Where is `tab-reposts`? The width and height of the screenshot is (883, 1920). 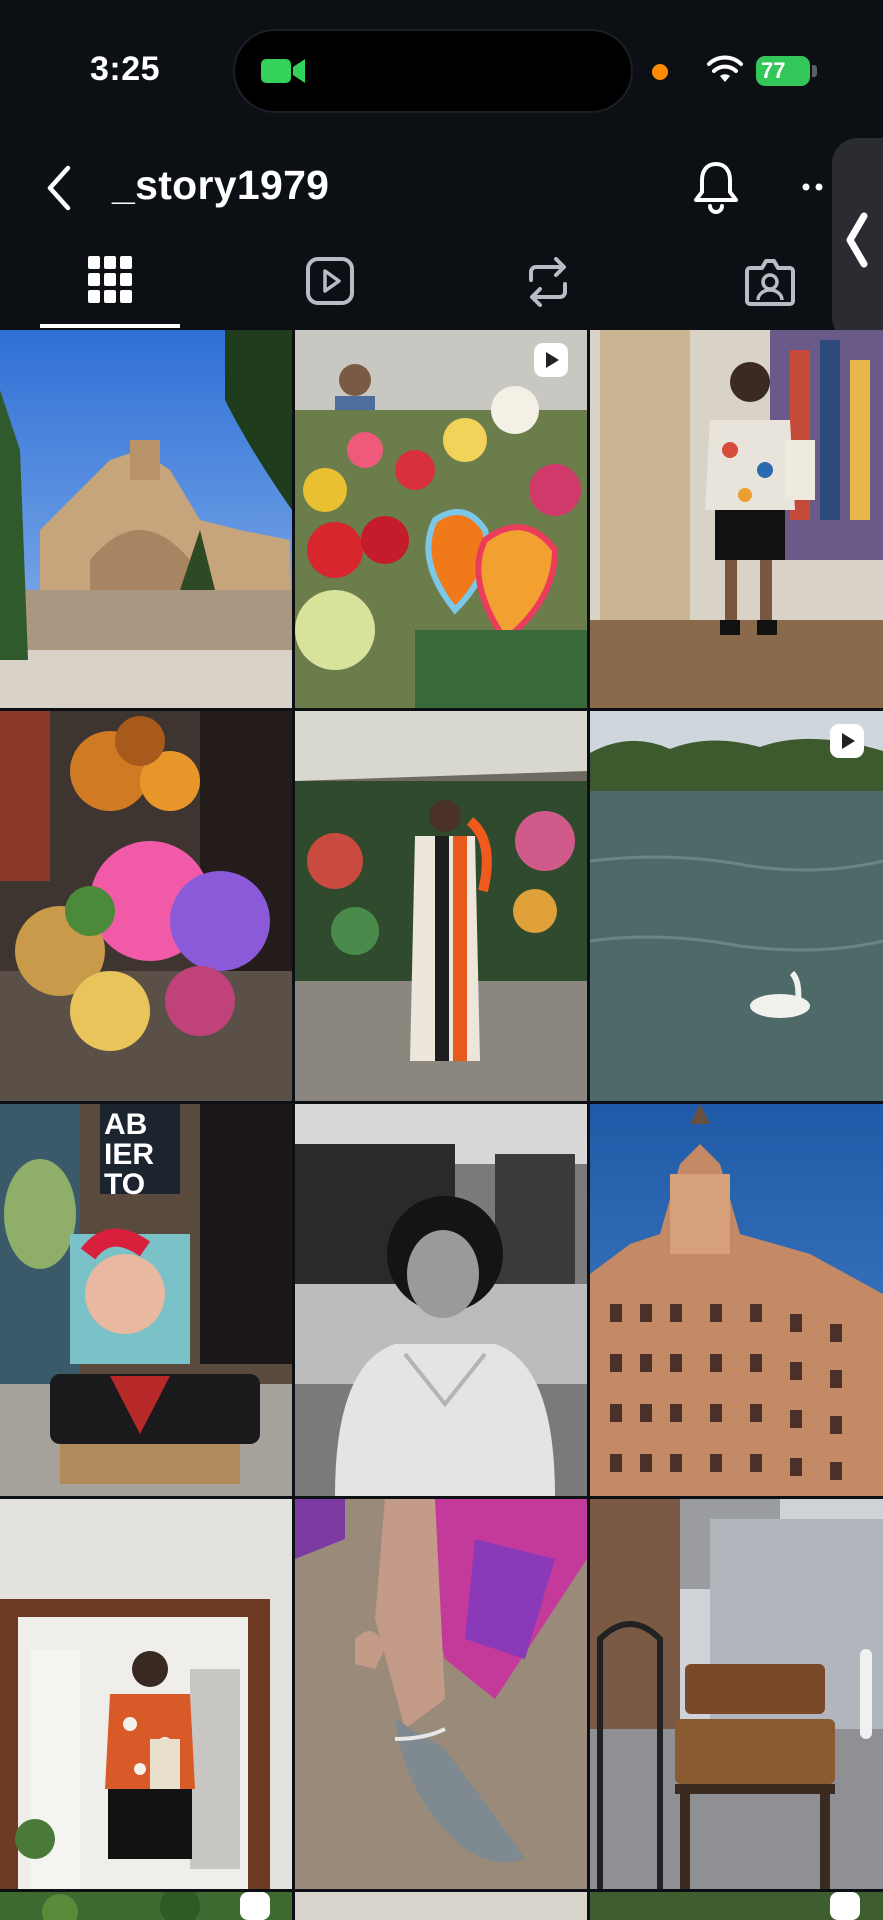 tab-reposts is located at coordinates (548, 290).